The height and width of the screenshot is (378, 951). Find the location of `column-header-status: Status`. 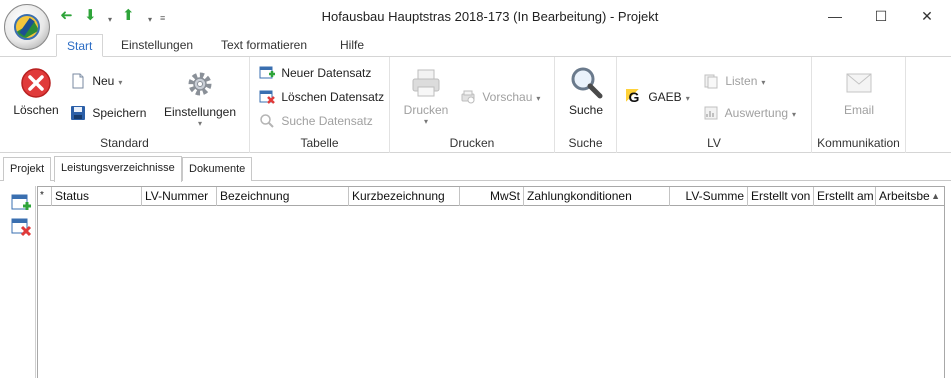

column-header-status: Status is located at coordinates (97, 196).